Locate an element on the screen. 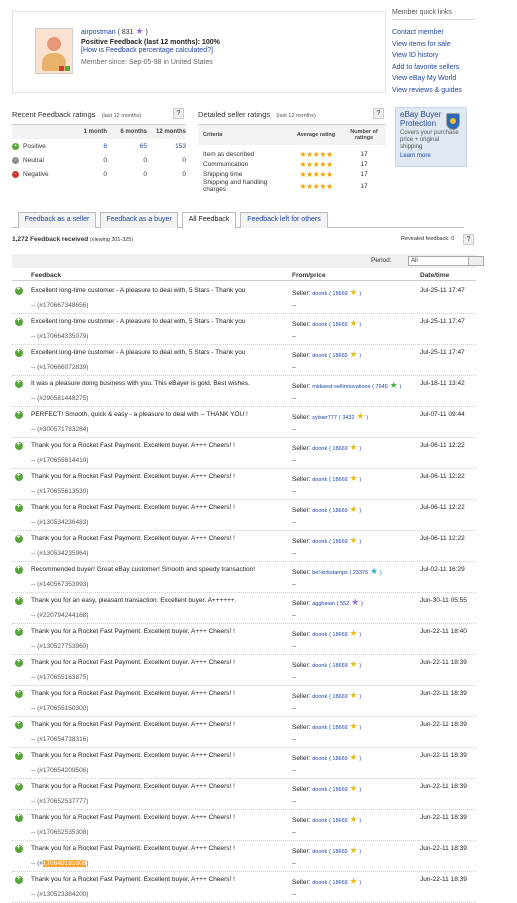  detailed-ratings-heading: Detailed seller ratings is located at coordinates (234, 114).